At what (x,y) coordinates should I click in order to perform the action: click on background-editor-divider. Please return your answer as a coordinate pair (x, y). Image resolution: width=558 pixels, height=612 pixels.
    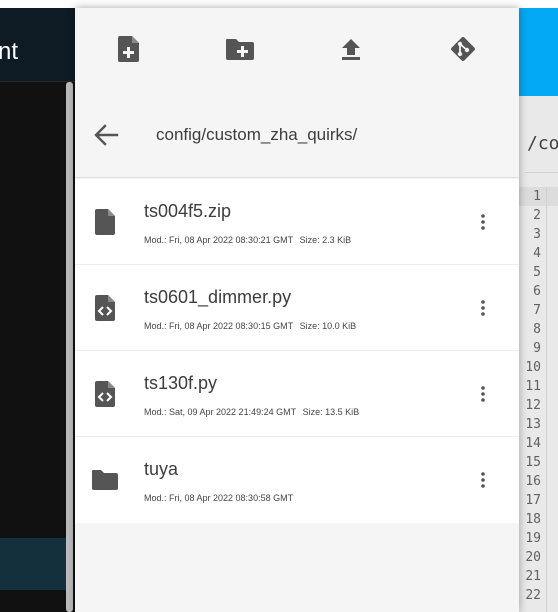
    Looking at the image, I should click on (541, 172).